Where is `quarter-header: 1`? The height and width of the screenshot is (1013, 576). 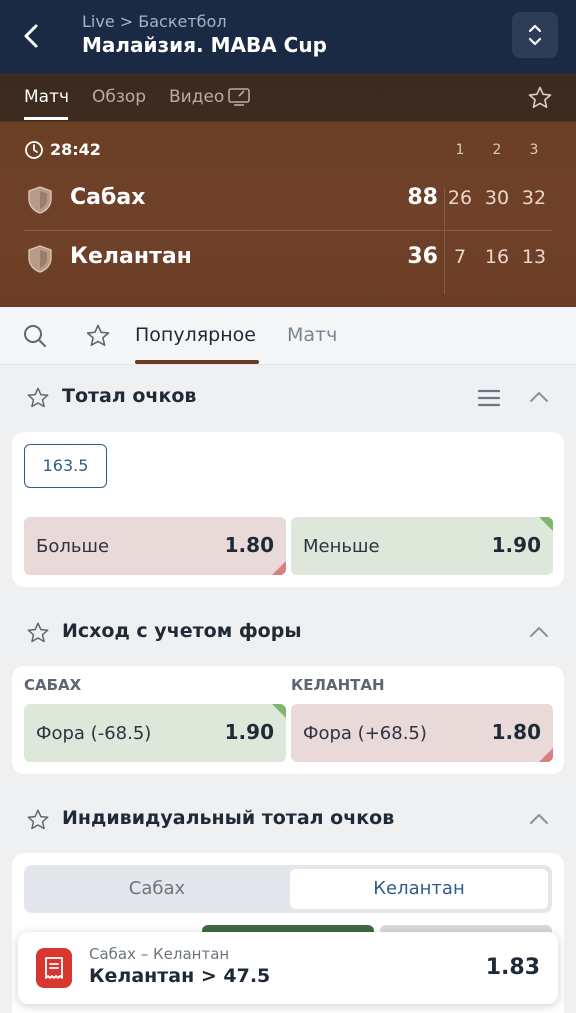
quarter-header: 1 is located at coordinates (460, 150).